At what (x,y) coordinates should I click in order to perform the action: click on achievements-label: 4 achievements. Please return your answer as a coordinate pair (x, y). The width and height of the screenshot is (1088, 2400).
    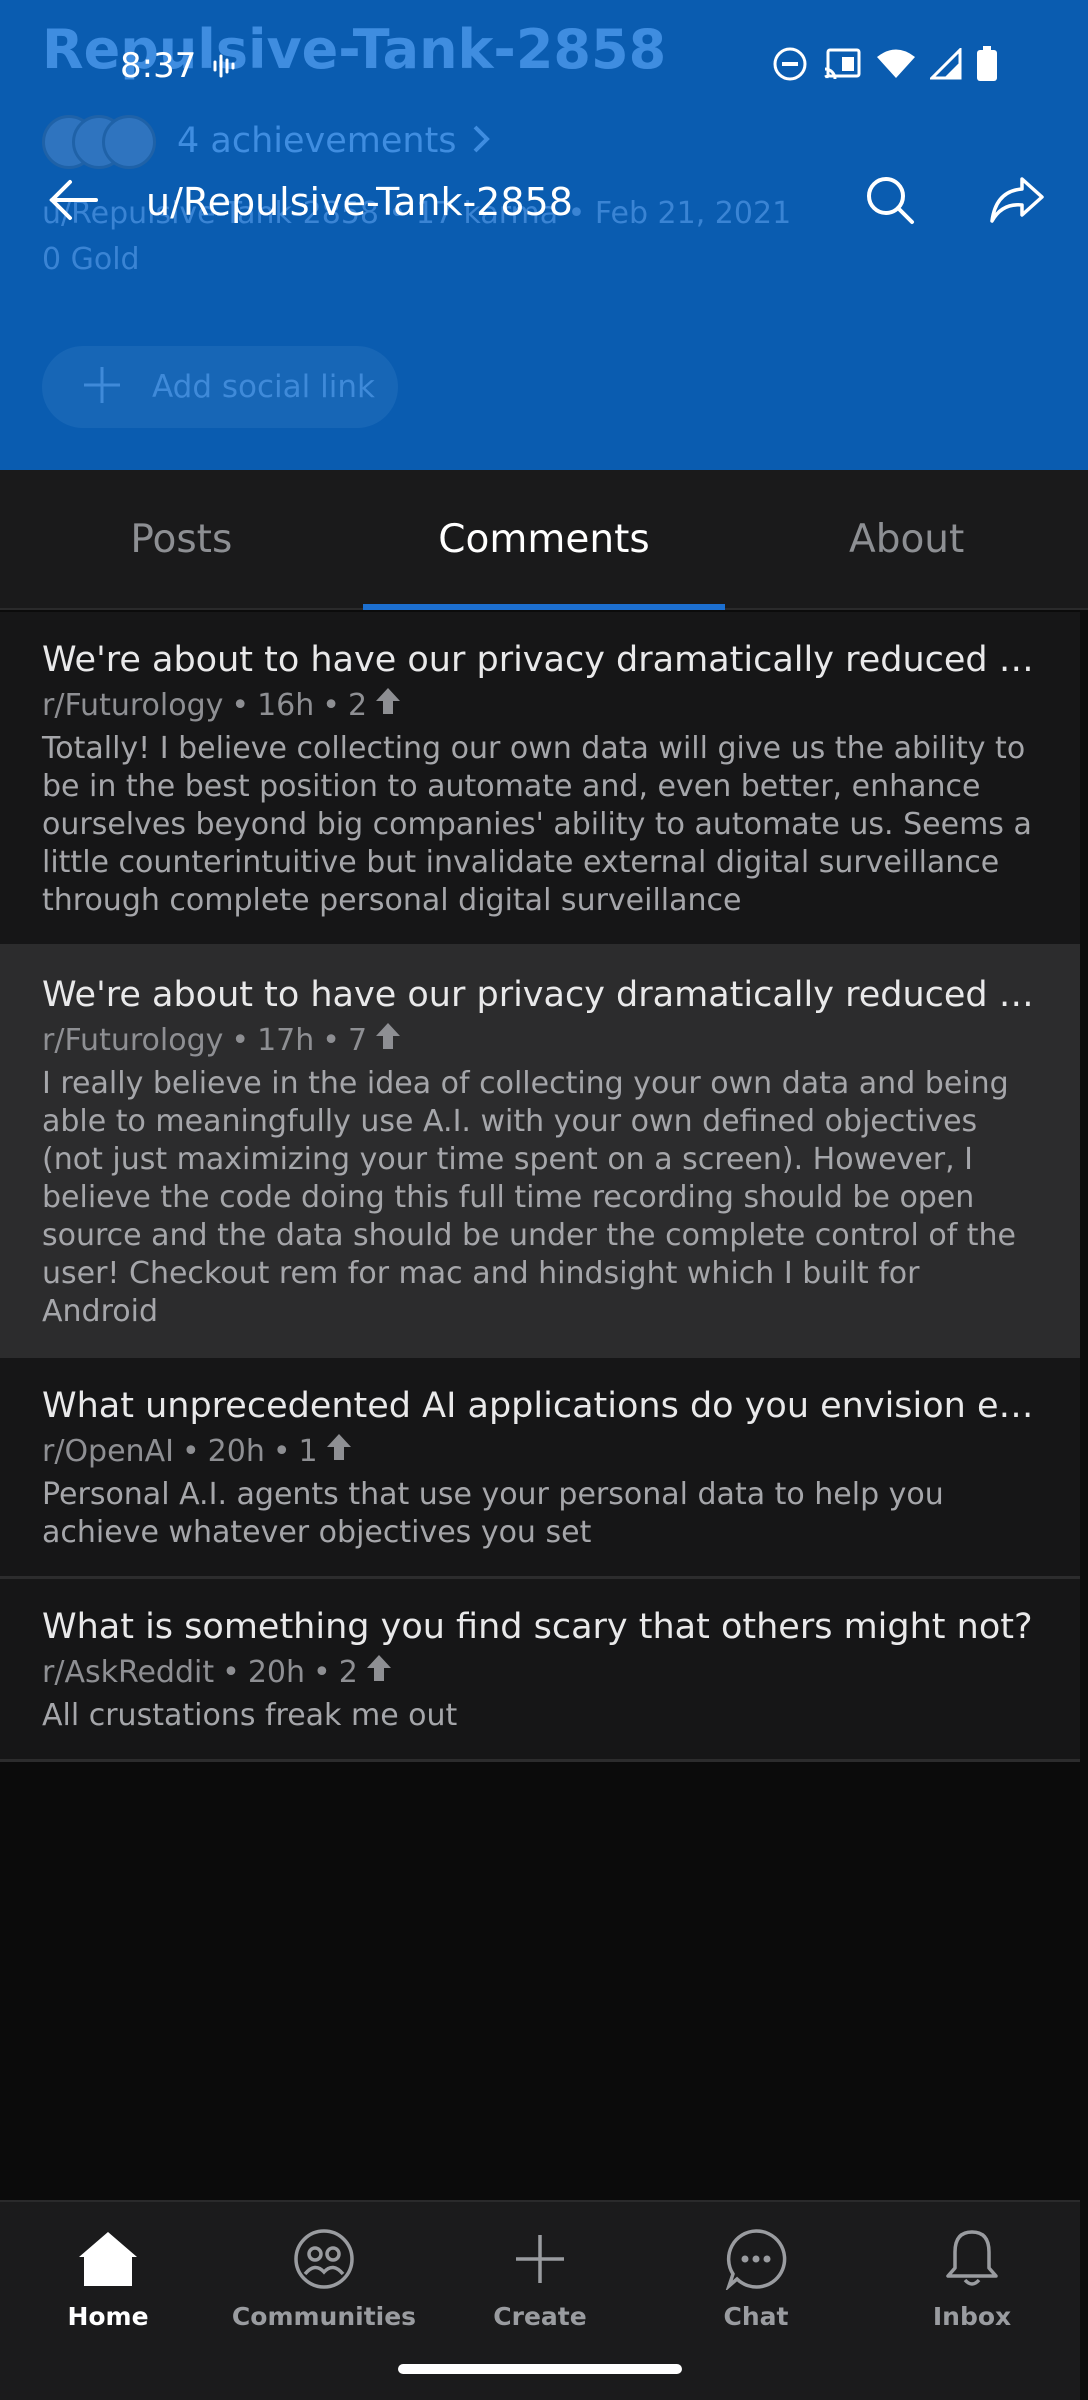
    Looking at the image, I should click on (317, 141).